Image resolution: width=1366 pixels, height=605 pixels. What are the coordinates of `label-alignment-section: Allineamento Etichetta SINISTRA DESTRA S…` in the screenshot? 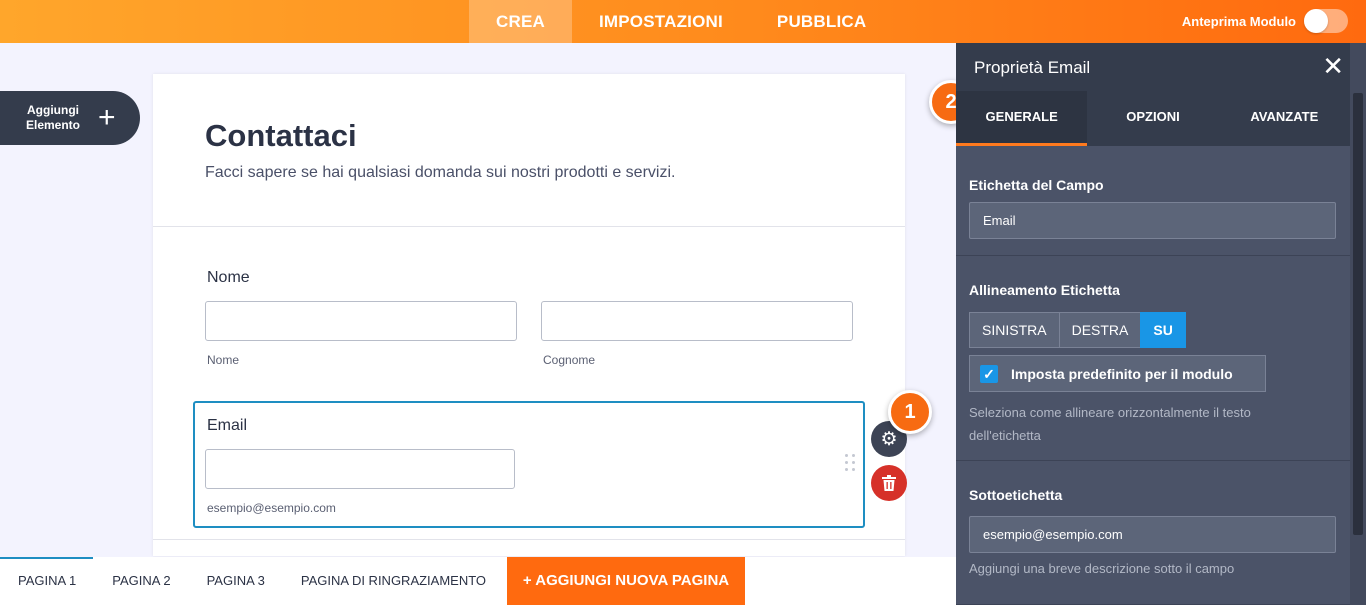 It's located at (1153, 358).